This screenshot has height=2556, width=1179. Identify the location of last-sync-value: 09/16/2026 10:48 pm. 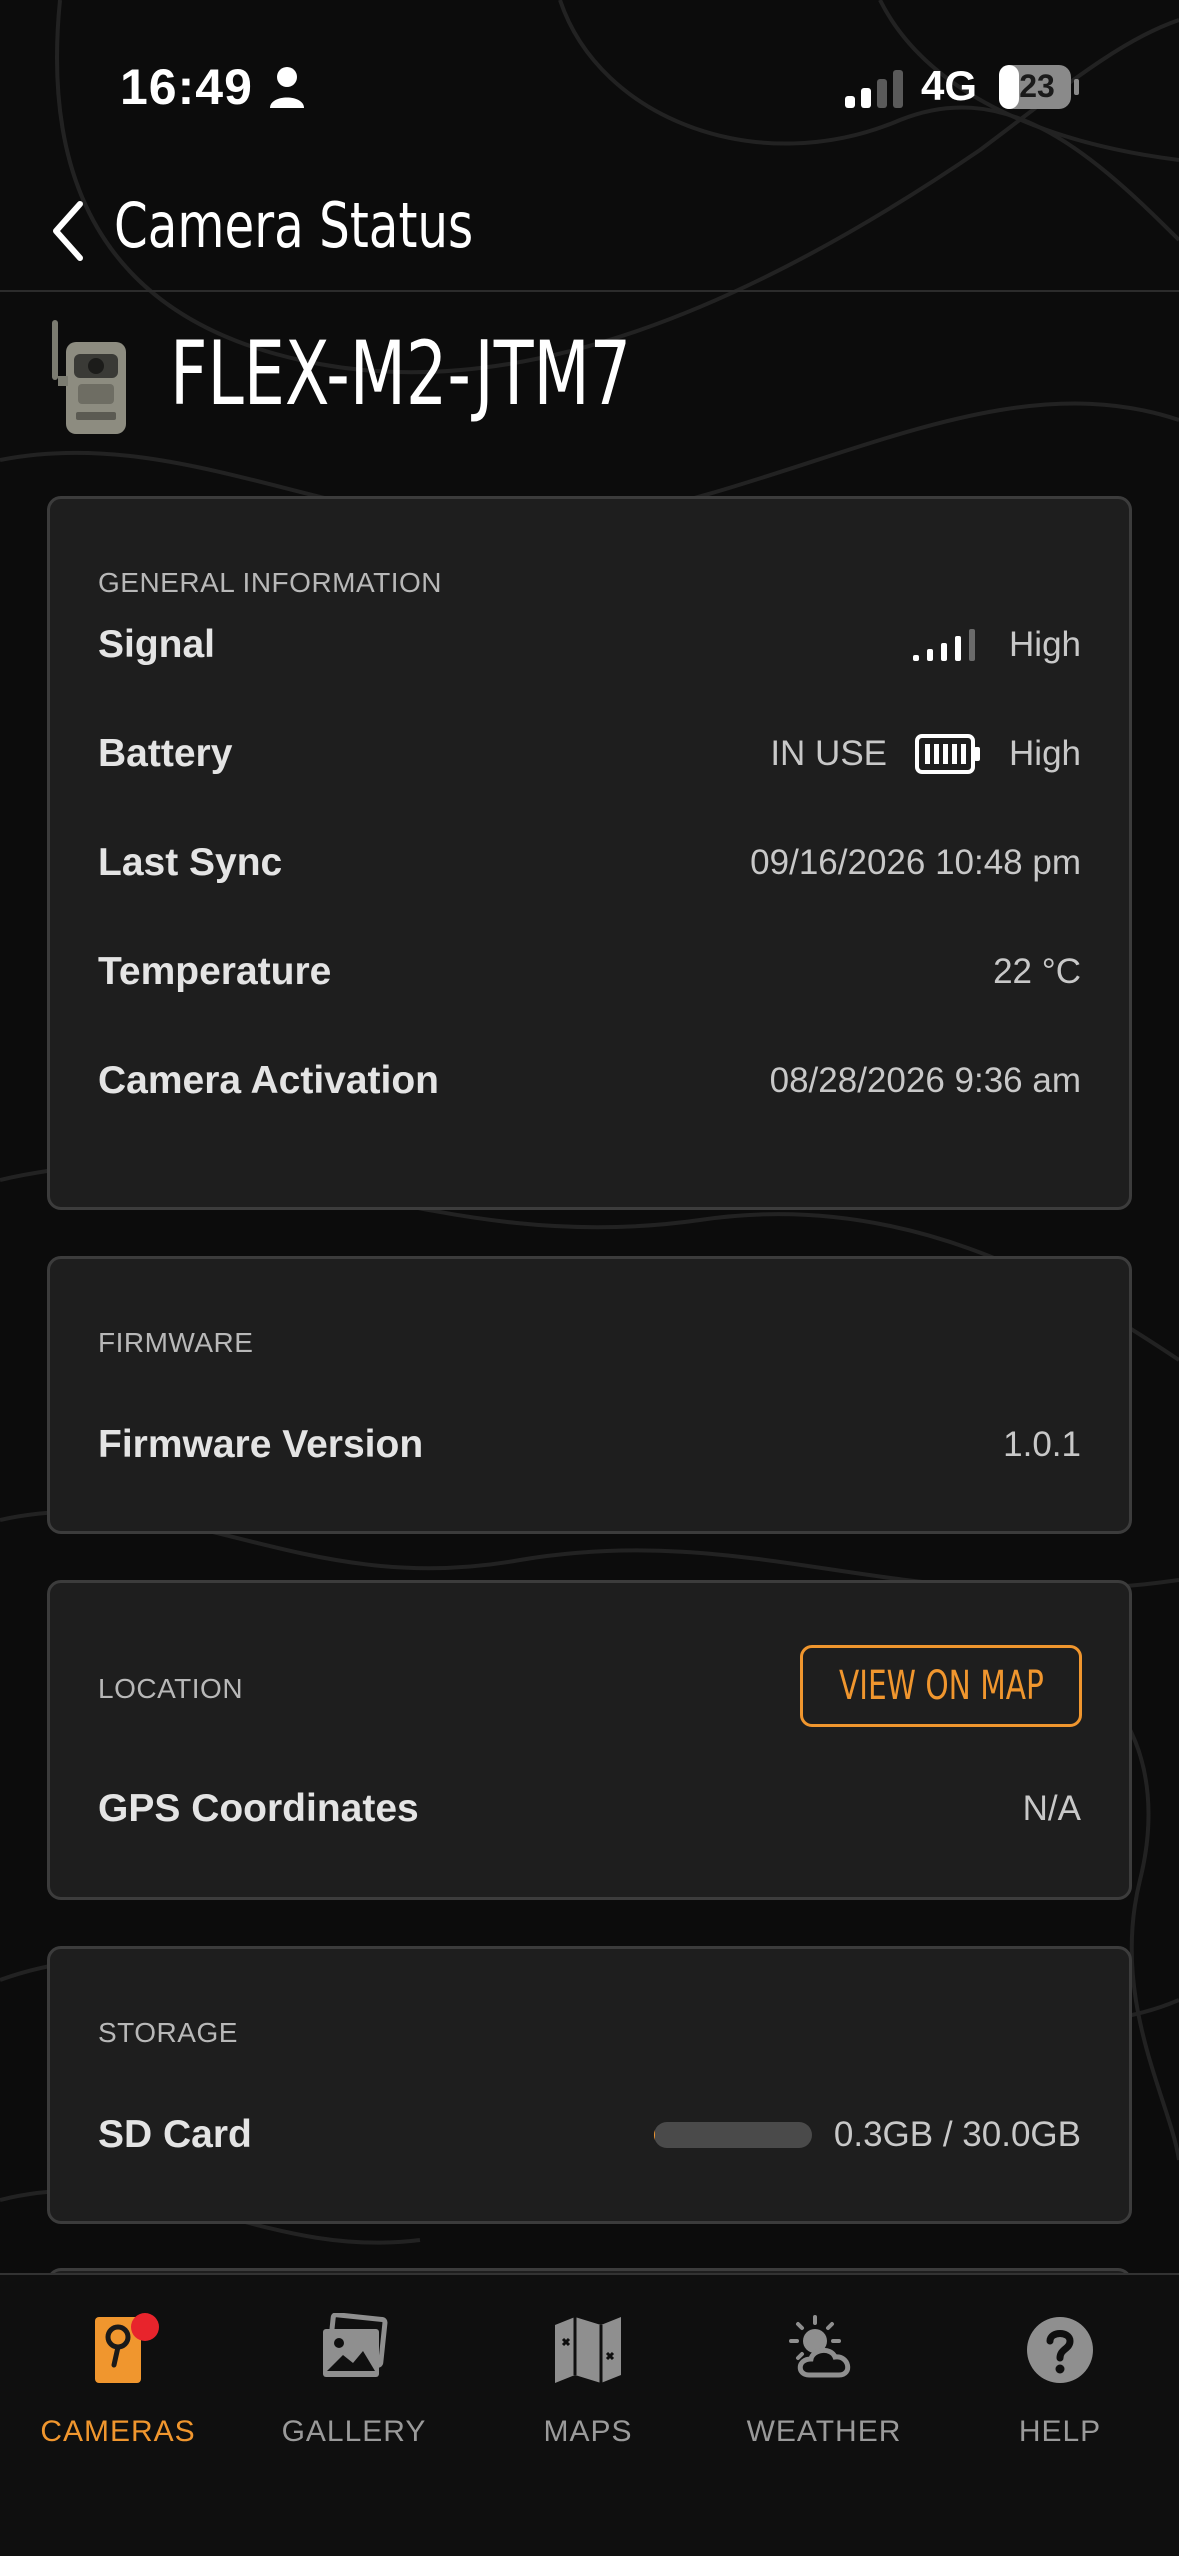
(915, 862).